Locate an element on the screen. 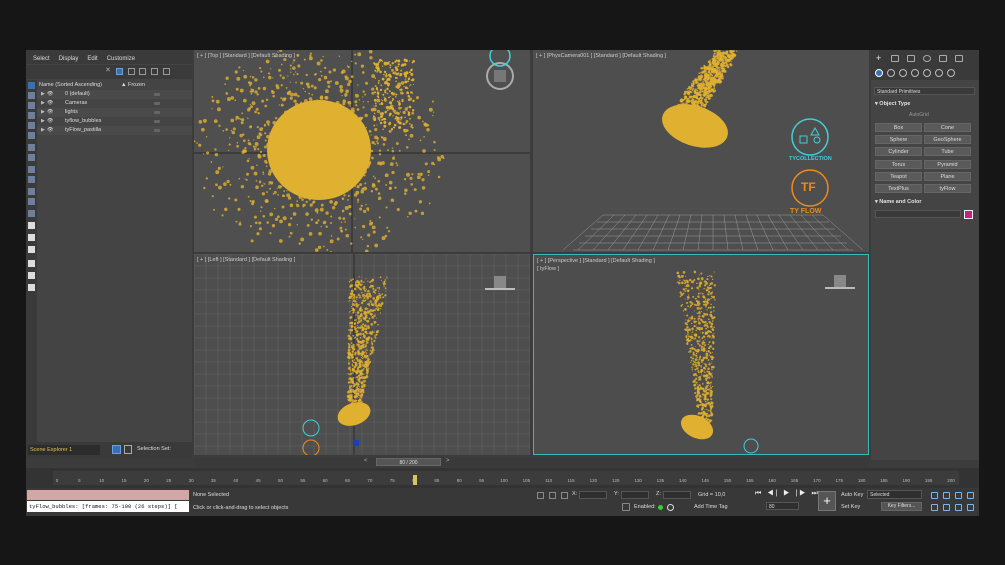 The width and height of the screenshot is (1005, 565). display-containers-icon is located at coordinates (31, 191).